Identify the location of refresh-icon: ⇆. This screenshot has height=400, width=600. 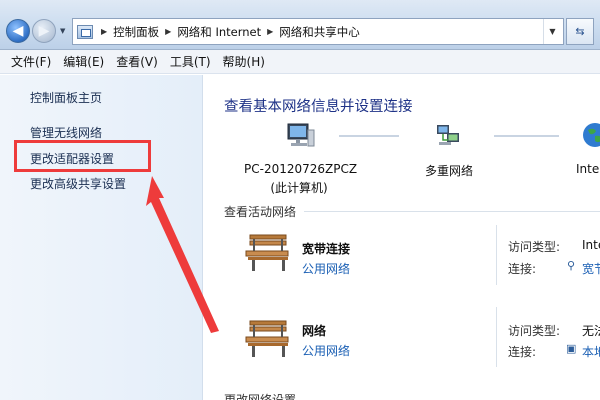
(580, 31).